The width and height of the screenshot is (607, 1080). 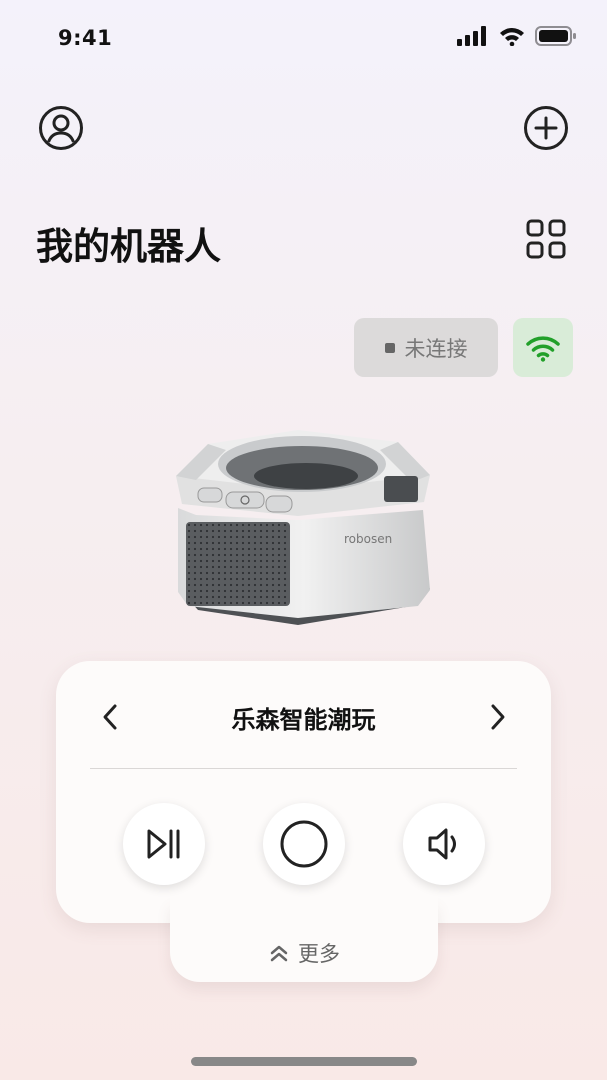 What do you see at coordinates (303, 720) in the screenshot?
I see `robot-name: 乐森智能潮玩` at bounding box center [303, 720].